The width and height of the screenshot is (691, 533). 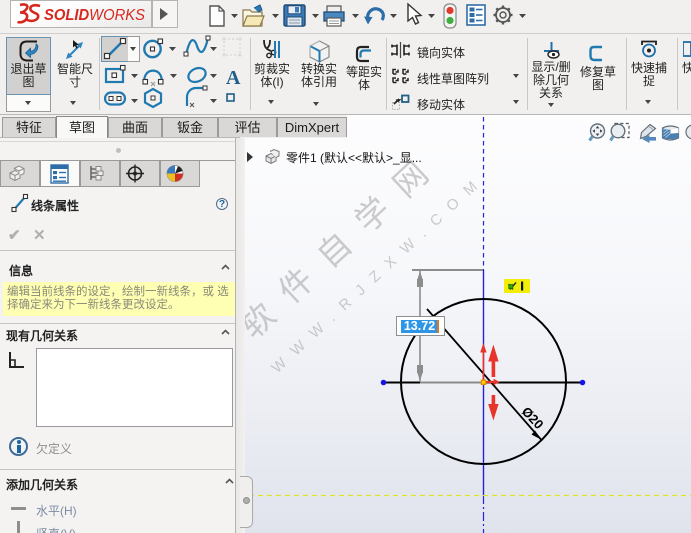 What do you see at coordinates (533, 418) in the screenshot?
I see `svg-text: Ø20` at bounding box center [533, 418].